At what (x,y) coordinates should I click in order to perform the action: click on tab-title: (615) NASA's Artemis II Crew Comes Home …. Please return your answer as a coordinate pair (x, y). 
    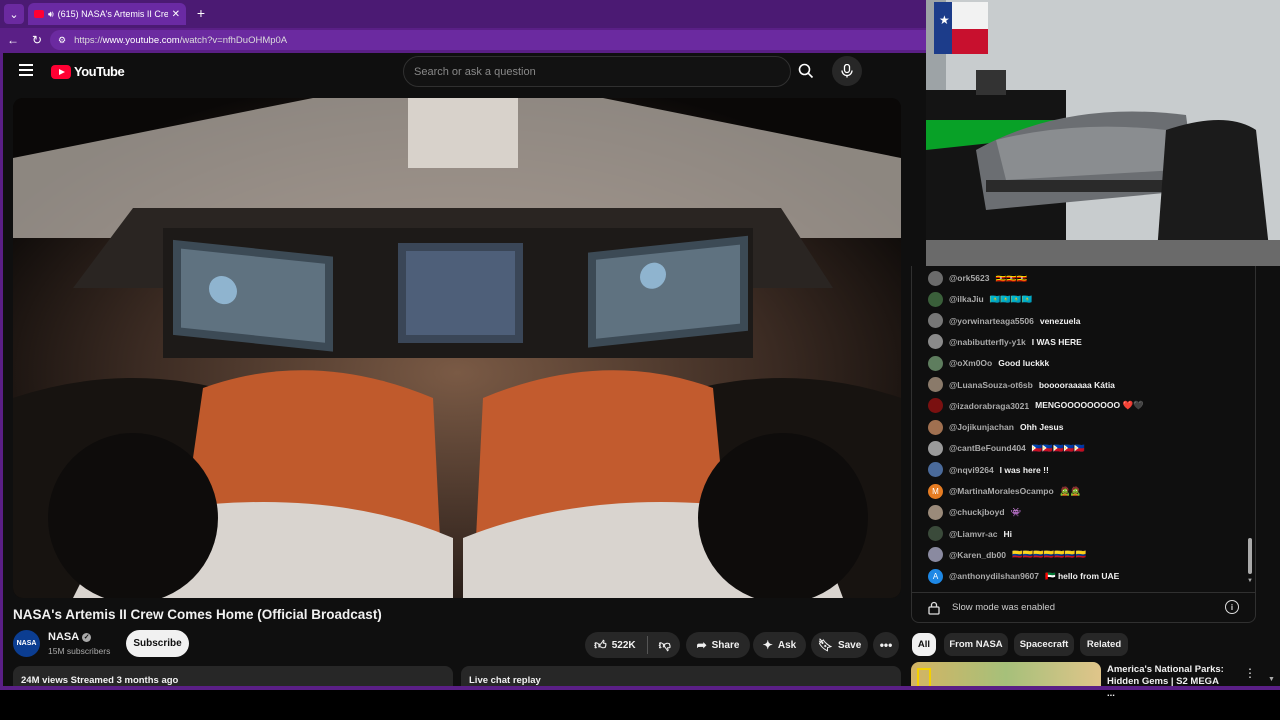
    Looking at the image, I should click on (112, 14).